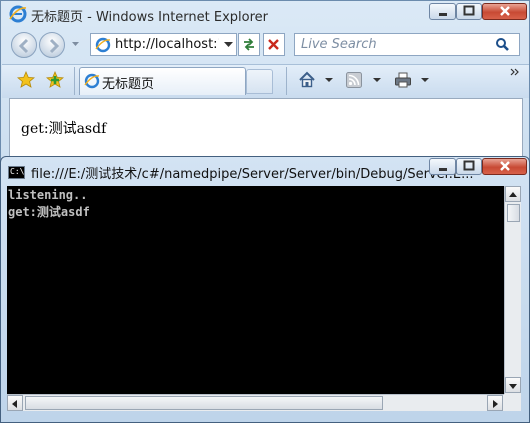 The width and height of the screenshot is (530, 423). Describe the element at coordinates (64, 129) in the screenshot. I see `page-text: get:测试asdf` at that location.